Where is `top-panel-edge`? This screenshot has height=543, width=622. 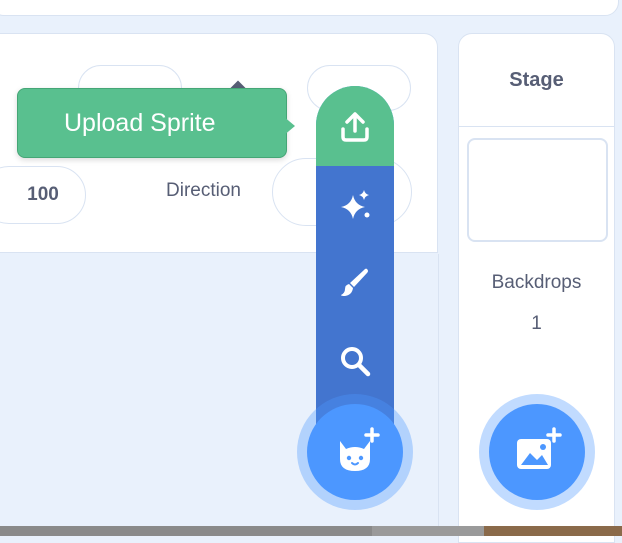
top-panel-edge is located at coordinates (309, 8).